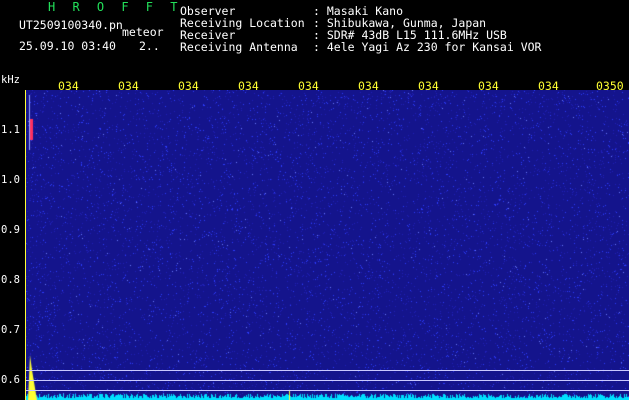 This screenshot has height=400, width=629. I want to click on filename: UT2509100340.pn, so click(71, 25).